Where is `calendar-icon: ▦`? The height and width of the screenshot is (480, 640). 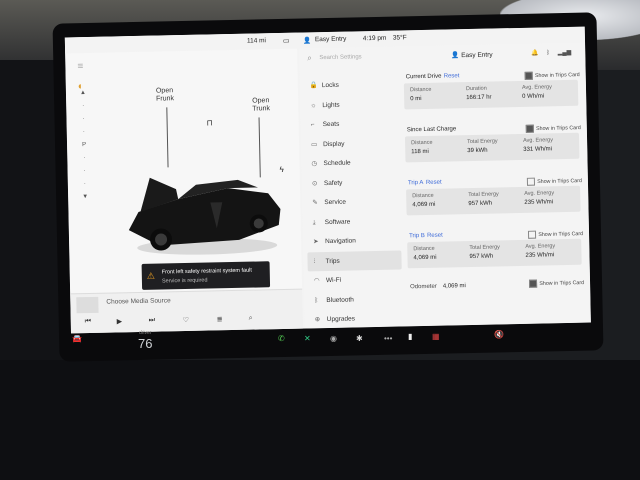
calendar-icon: ▦ is located at coordinates (436, 336).